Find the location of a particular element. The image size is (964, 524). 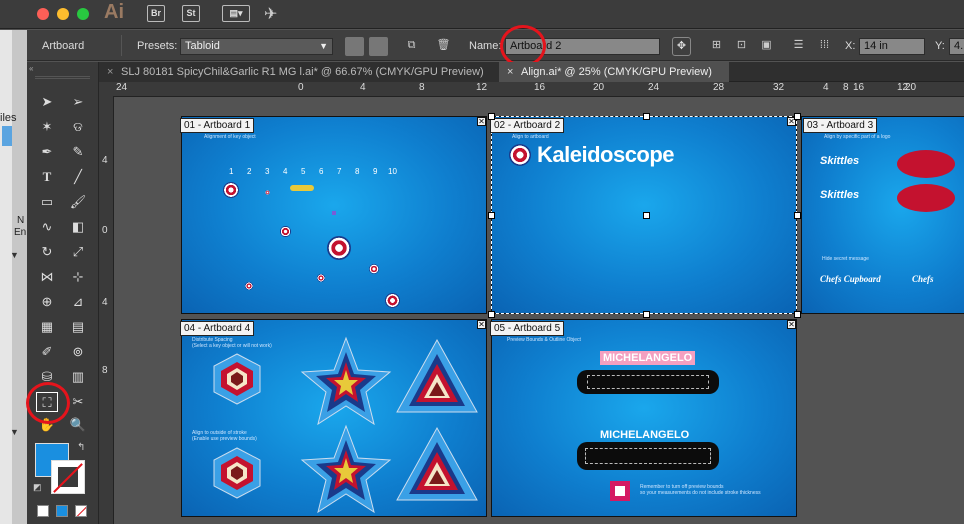

mesh-tool-icon: ▦ is located at coordinates (47, 327).